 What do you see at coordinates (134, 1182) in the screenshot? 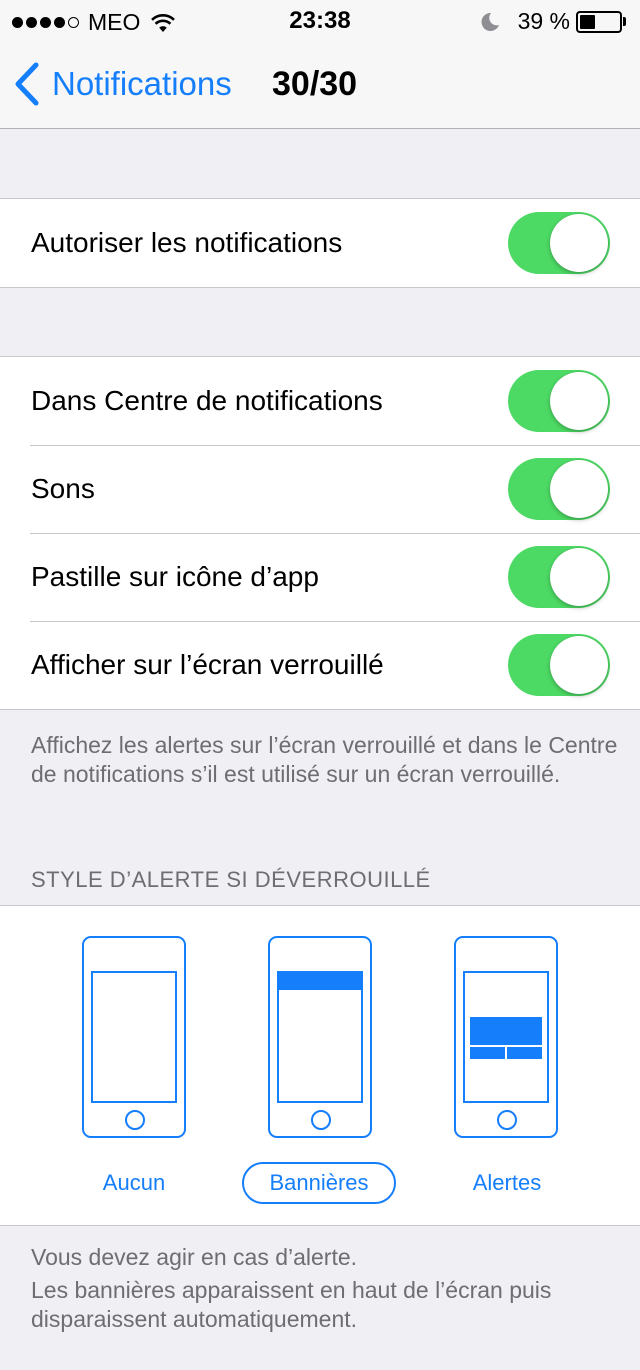
I see `alert-style-none-label: Aucun` at bounding box center [134, 1182].